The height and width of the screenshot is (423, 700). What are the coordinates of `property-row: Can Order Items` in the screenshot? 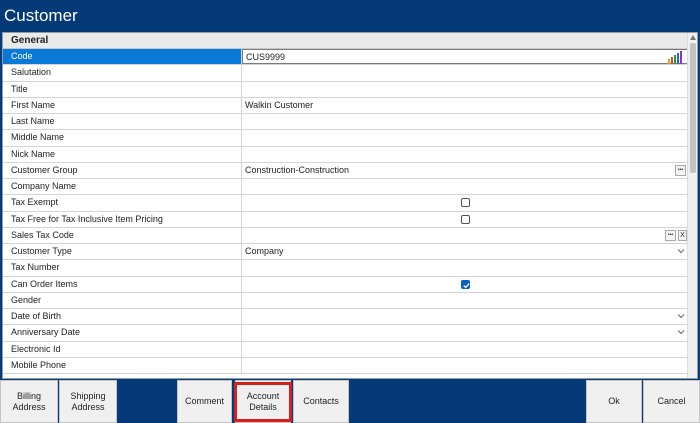 It's located at (346, 284).